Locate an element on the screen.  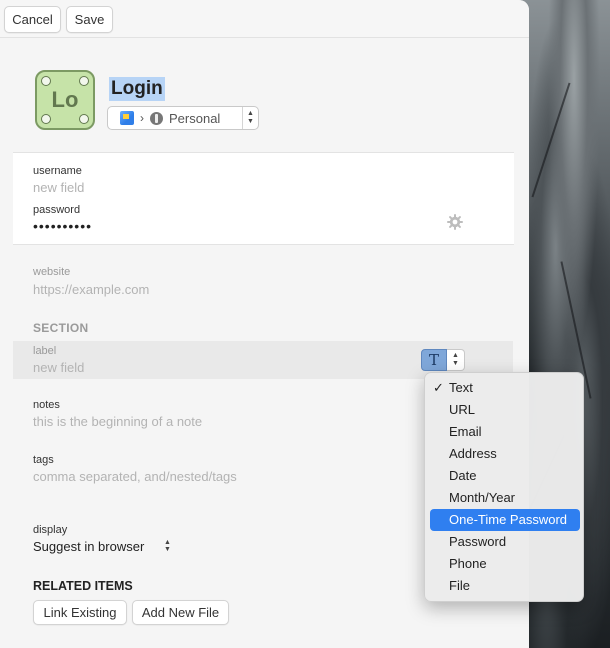
menu-item-password: Password is located at coordinates (505, 542).